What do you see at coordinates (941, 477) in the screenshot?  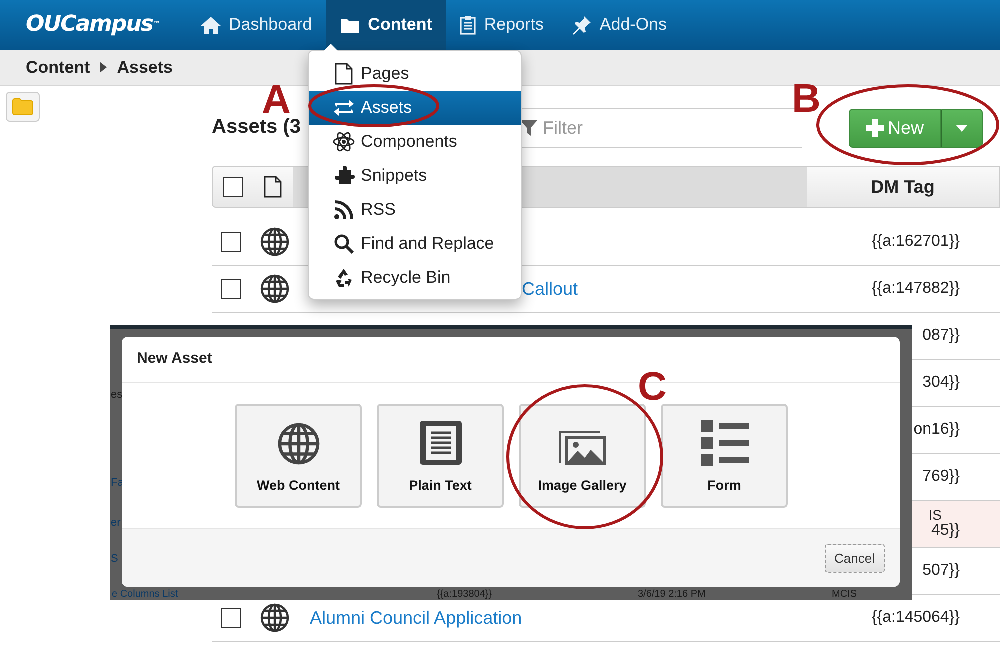 I see `table-cell: 769}}` at bounding box center [941, 477].